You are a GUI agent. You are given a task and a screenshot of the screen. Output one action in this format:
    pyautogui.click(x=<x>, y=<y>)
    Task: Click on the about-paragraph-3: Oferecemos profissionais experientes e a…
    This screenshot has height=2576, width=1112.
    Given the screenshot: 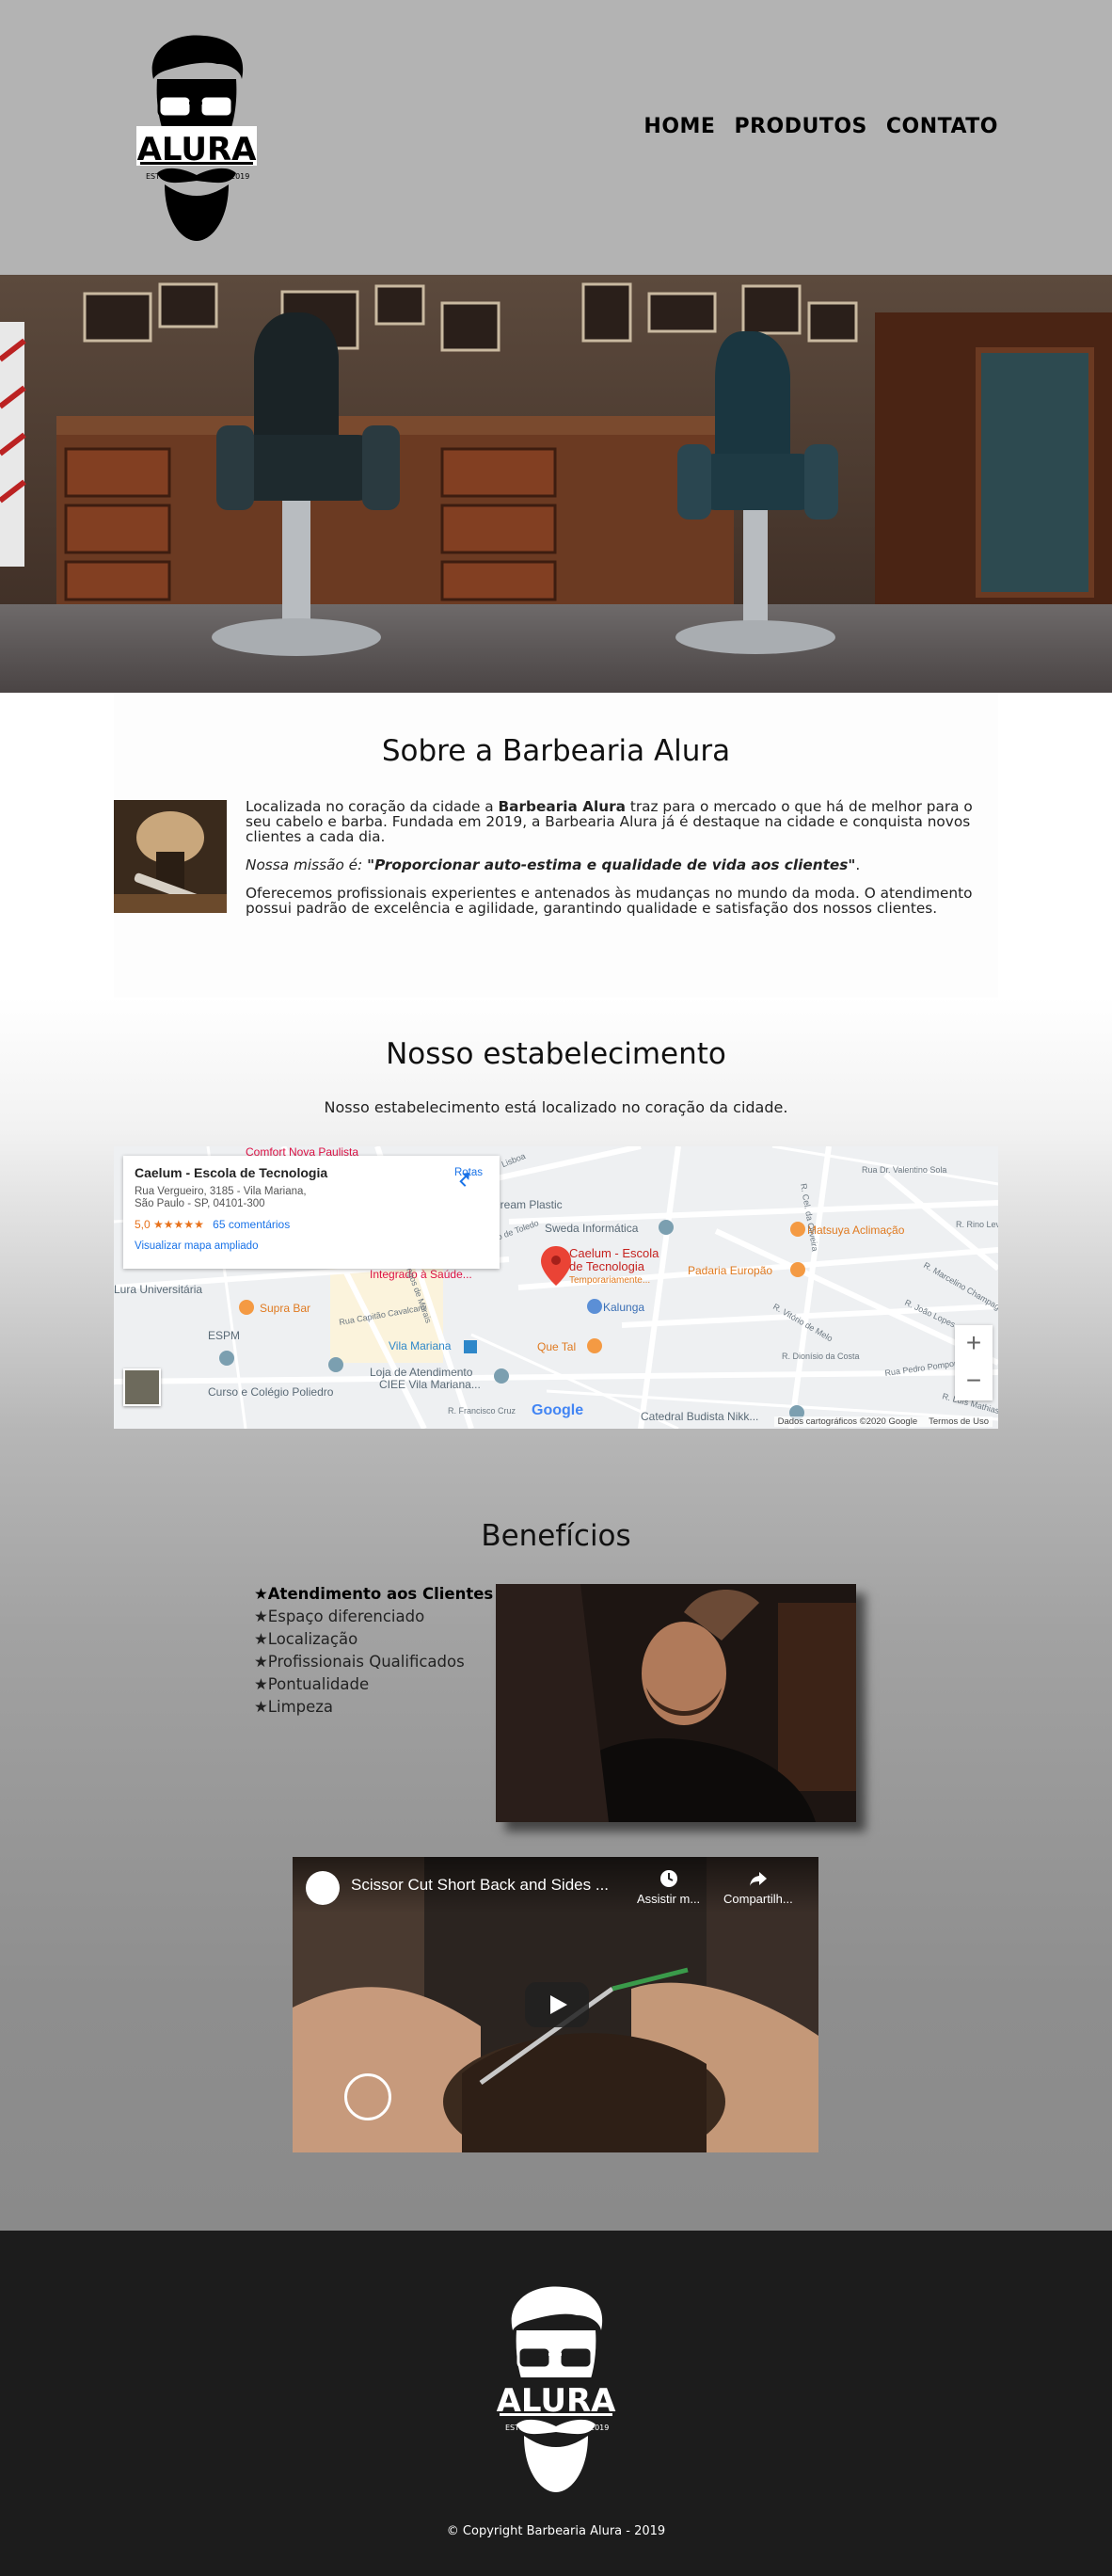 What is the action you would take?
    pyautogui.click(x=609, y=901)
    